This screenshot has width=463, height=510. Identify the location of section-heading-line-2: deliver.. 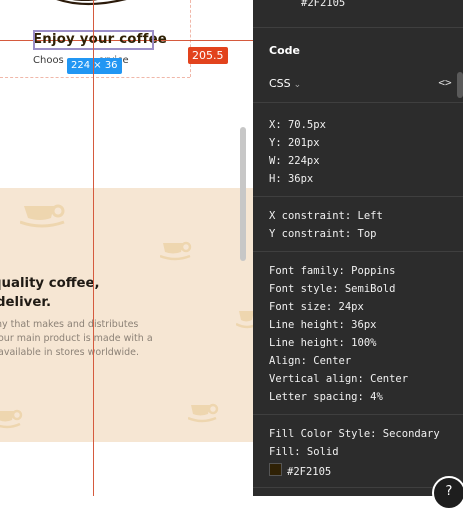
(26, 302).